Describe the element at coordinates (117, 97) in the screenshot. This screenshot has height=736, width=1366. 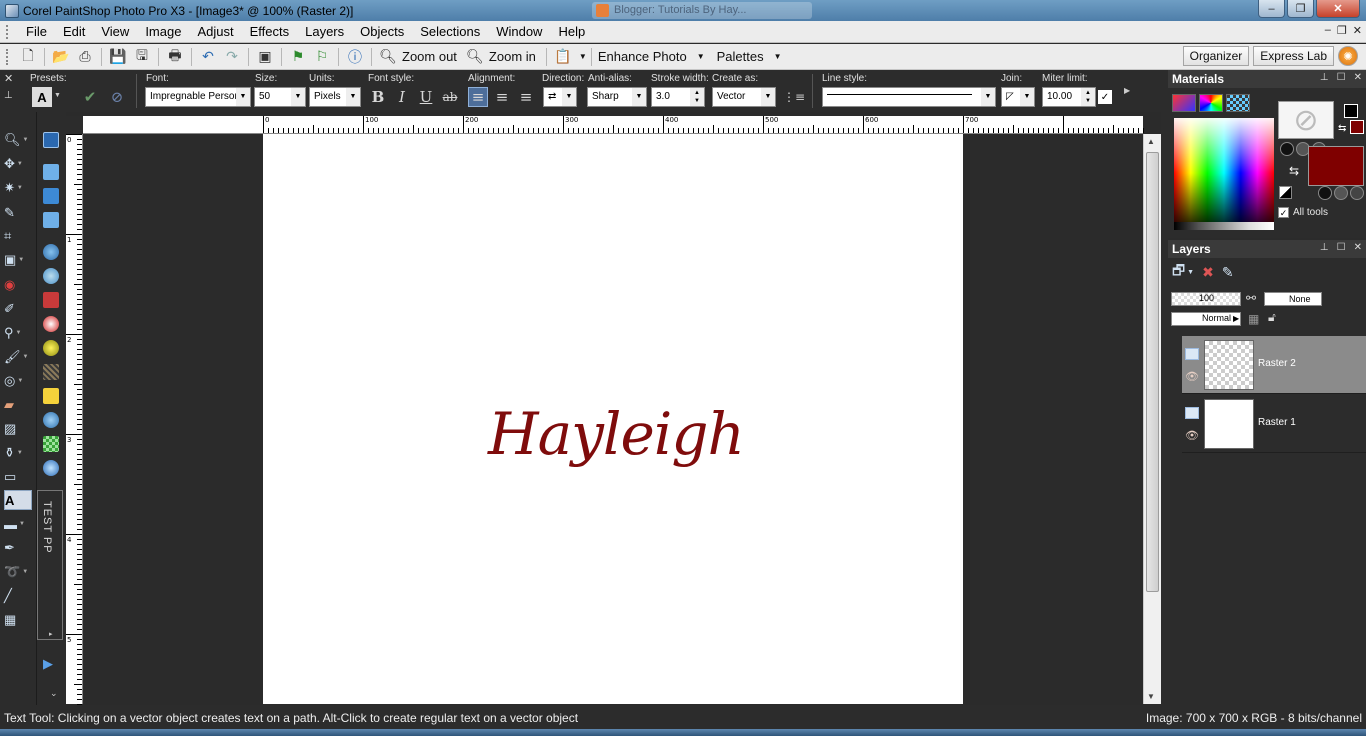
I see `cancel-icon: ⊘` at that location.